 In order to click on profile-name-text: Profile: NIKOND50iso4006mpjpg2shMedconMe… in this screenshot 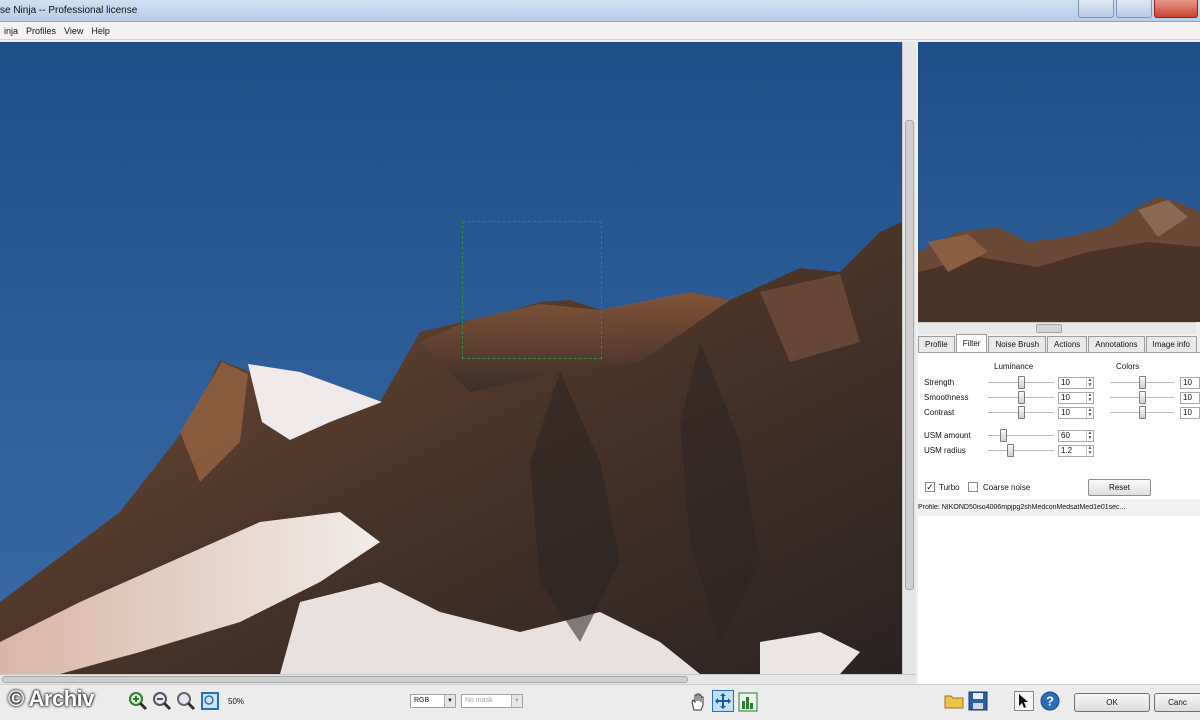, I will do `click(1022, 507)`.